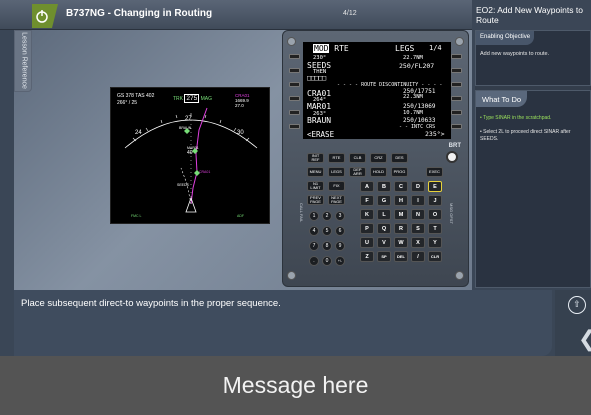  What do you see at coordinates (314, 216) in the screenshot?
I see `key-1: 1` at bounding box center [314, 216].